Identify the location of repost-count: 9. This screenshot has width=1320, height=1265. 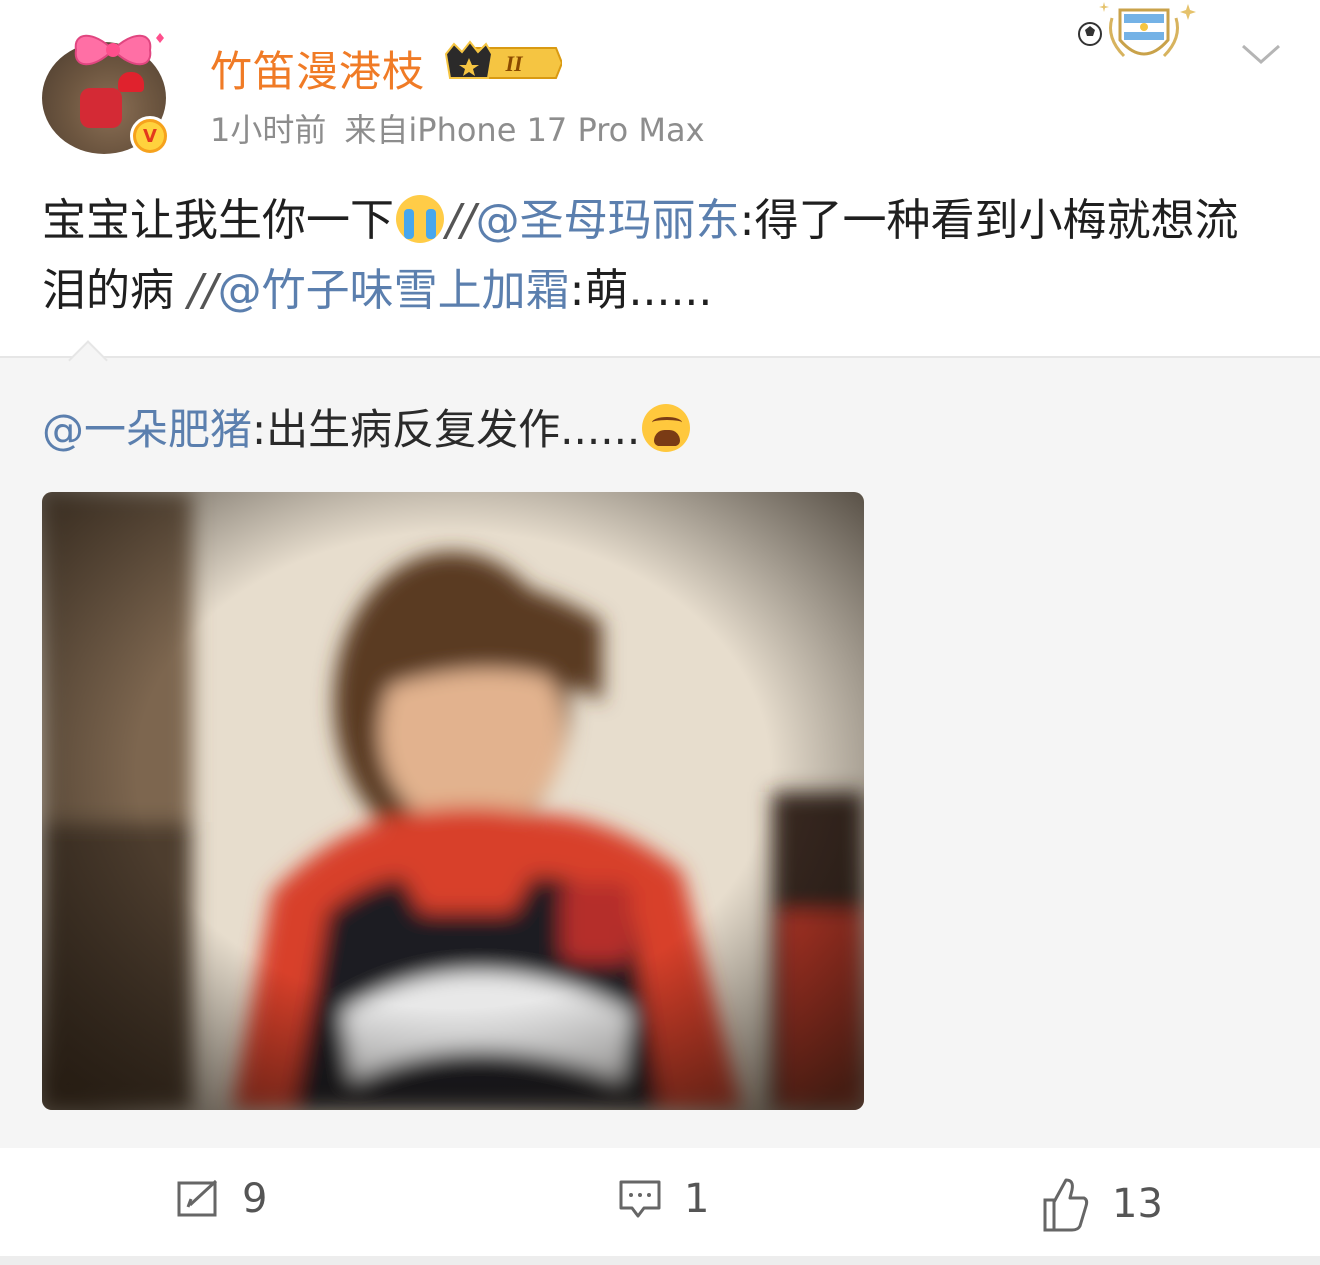
(255, 1199).